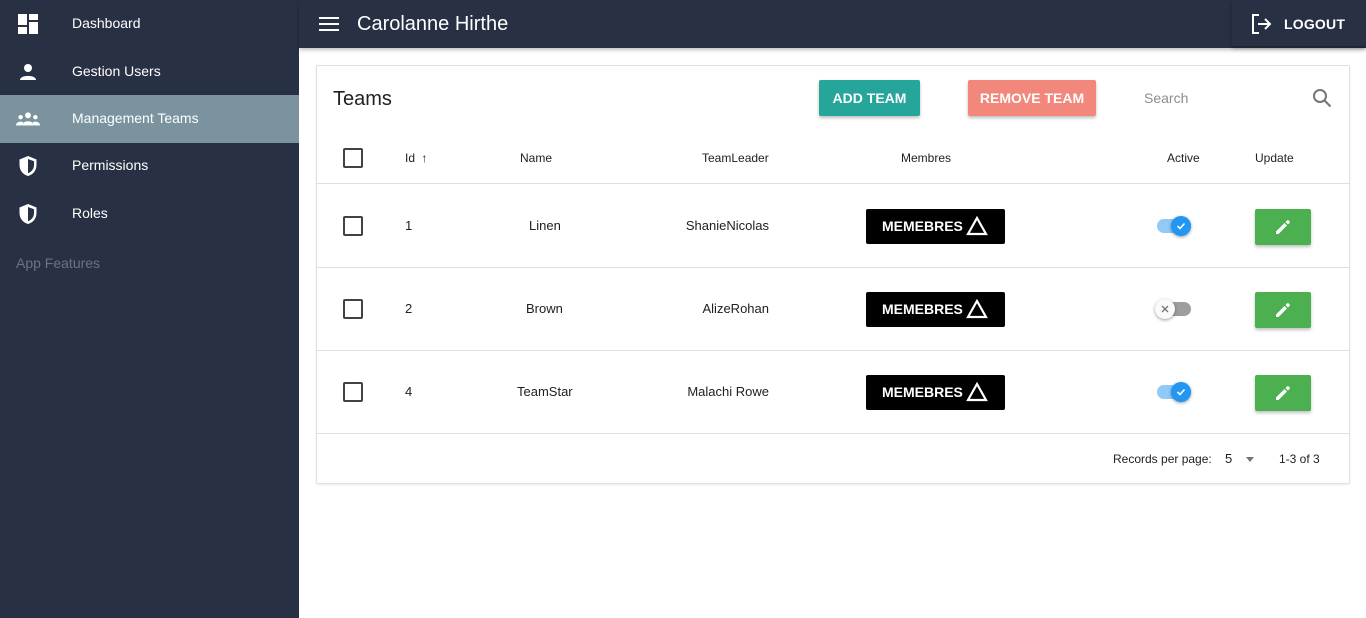 This screenshot has height=618, width=1366. What do you see at coordinates (833, 309) in the screenshot?
I see `table-row: 2 Brown AlizeRohan MEMEBRES` at bounding box center [833, 309].